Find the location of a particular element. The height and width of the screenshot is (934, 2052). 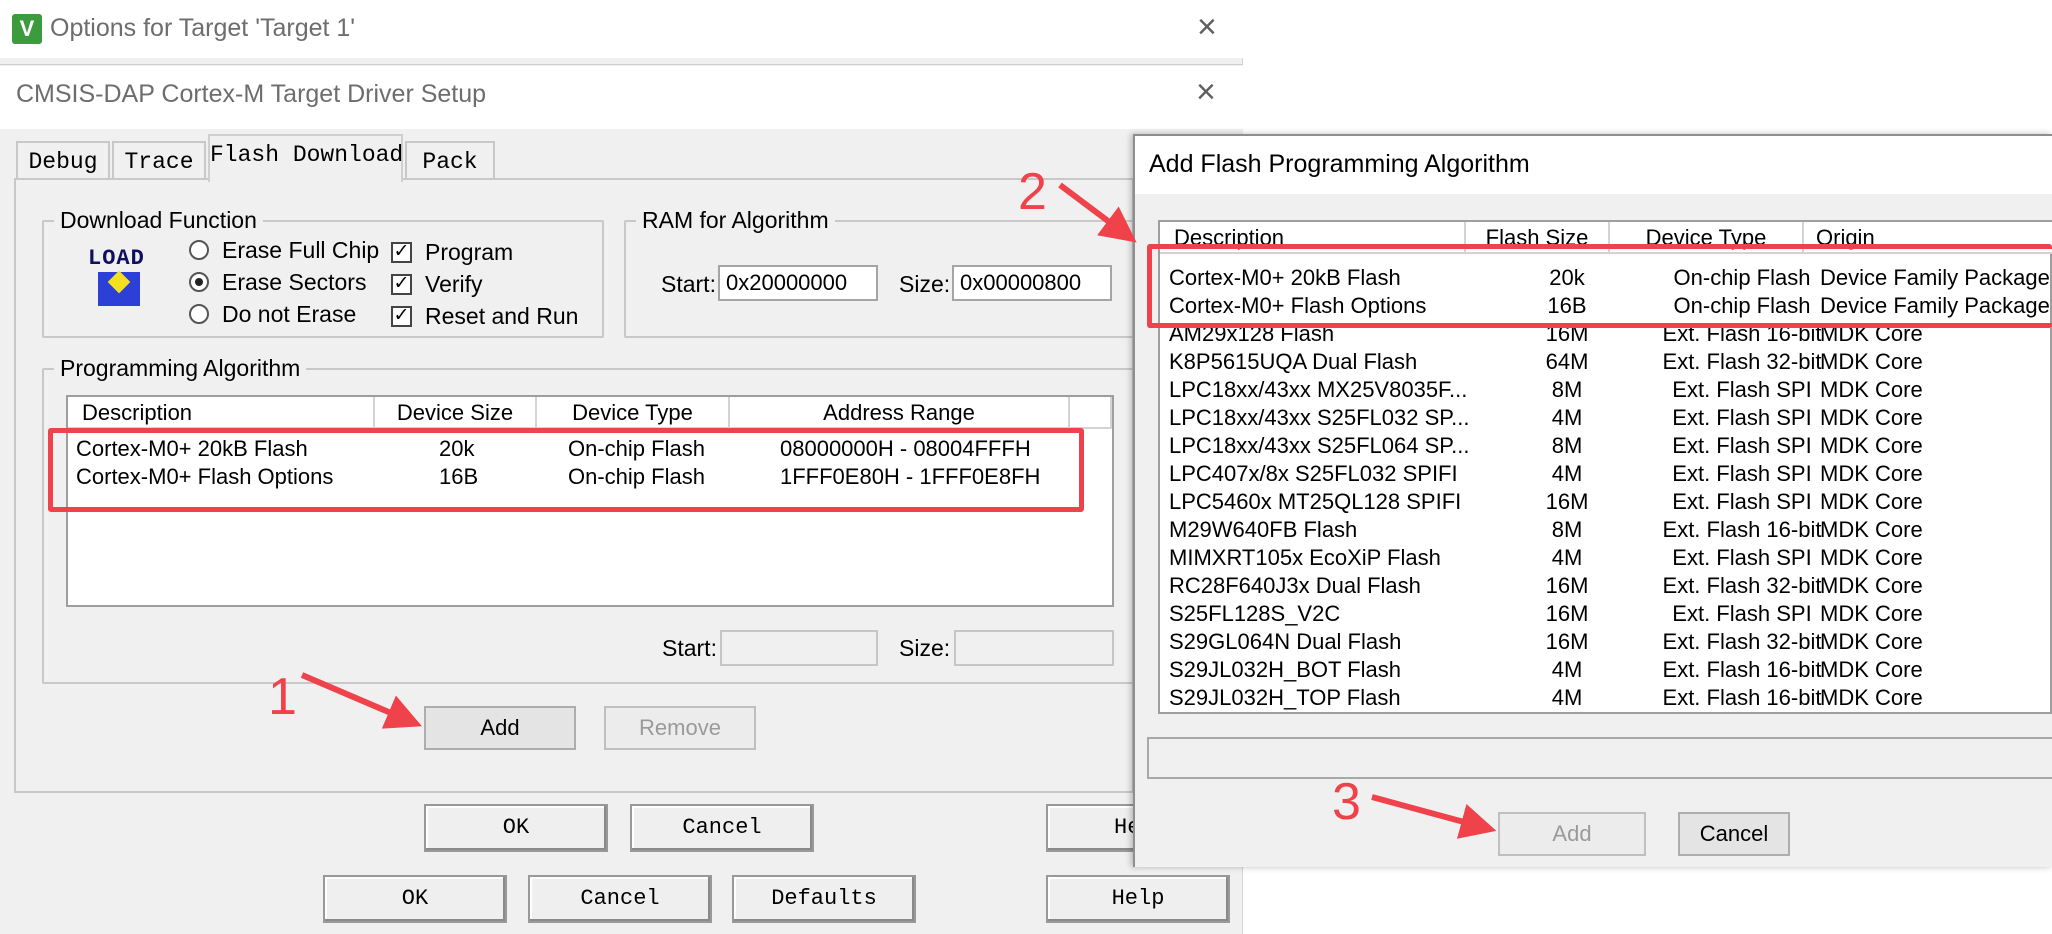

description-cell: S29JL032H_BOT Flash is located at coordinates (1285, 669).